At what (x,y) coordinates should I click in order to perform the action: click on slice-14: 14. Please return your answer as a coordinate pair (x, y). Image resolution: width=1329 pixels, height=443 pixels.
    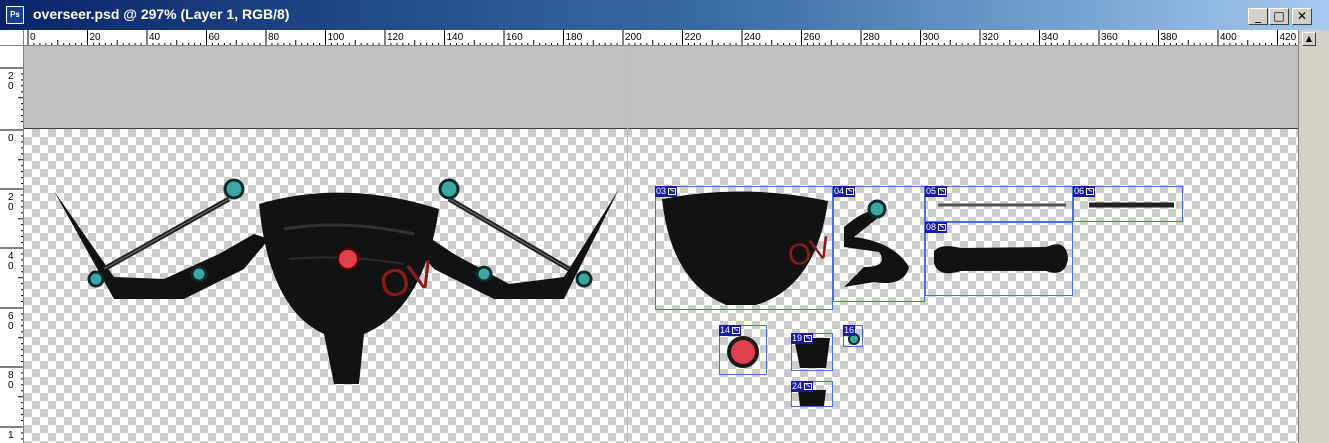
    Looking at the image, I should click on (743, 350).